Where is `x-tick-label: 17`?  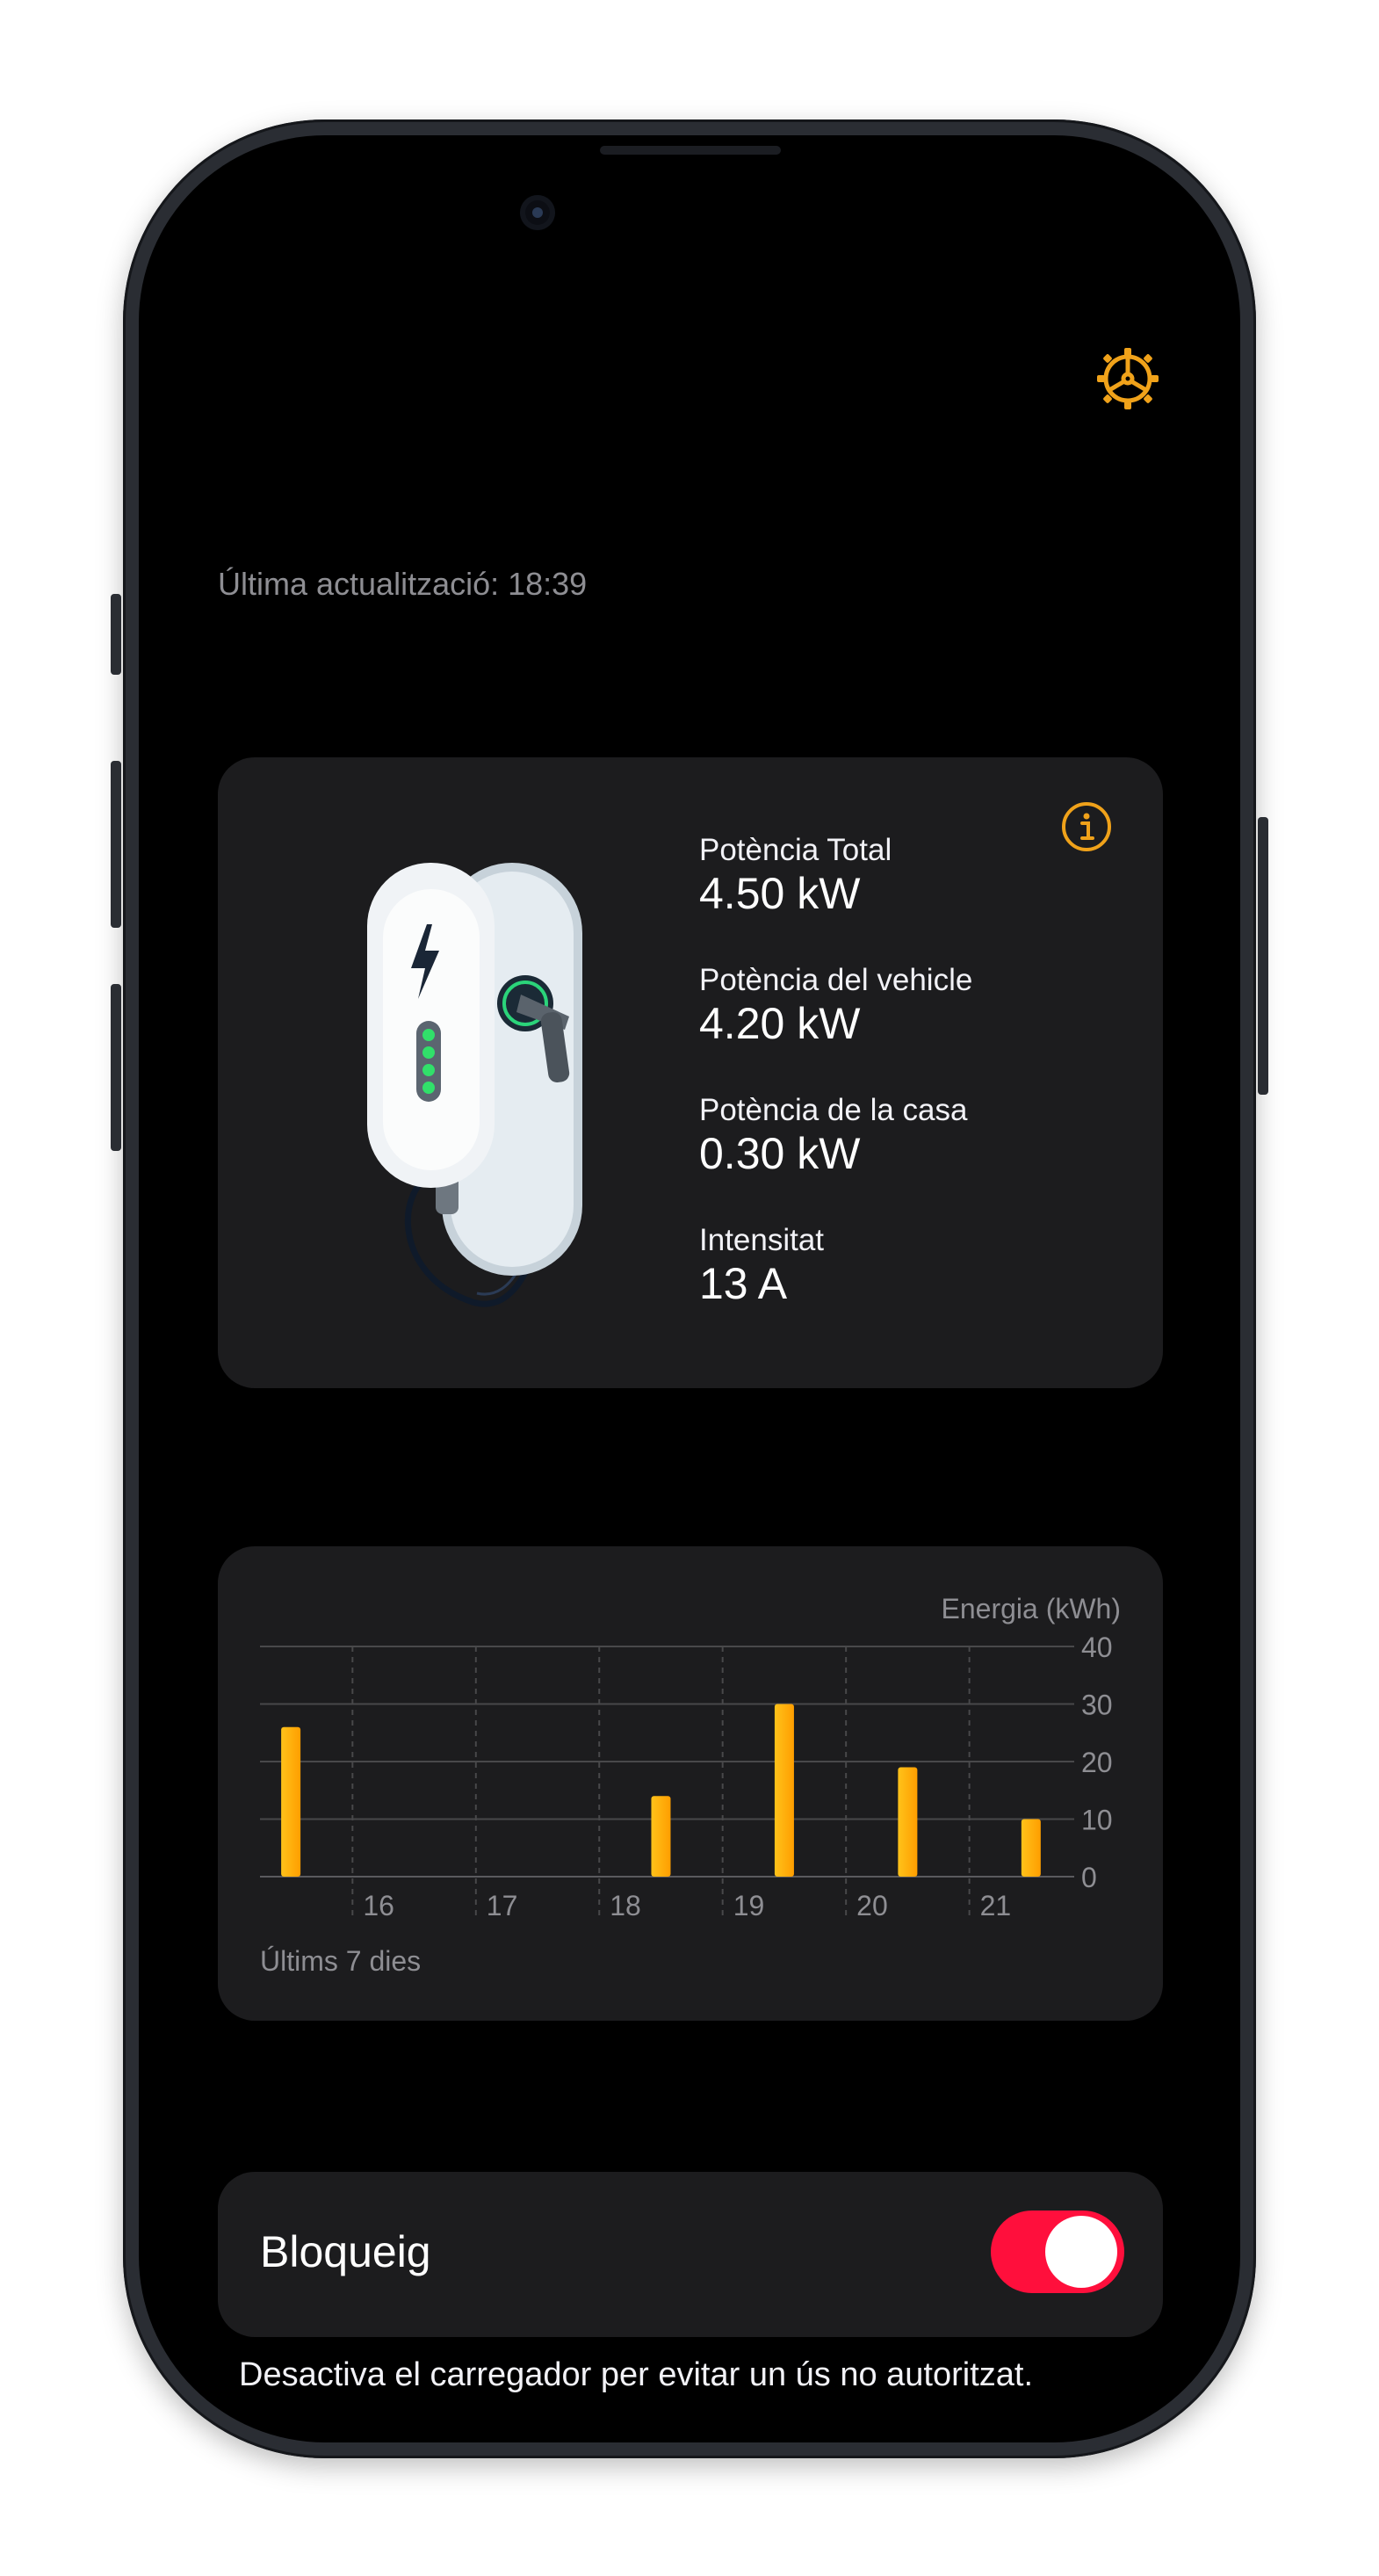
x-tick-label: 17 is located at coordinates (503, 1906).